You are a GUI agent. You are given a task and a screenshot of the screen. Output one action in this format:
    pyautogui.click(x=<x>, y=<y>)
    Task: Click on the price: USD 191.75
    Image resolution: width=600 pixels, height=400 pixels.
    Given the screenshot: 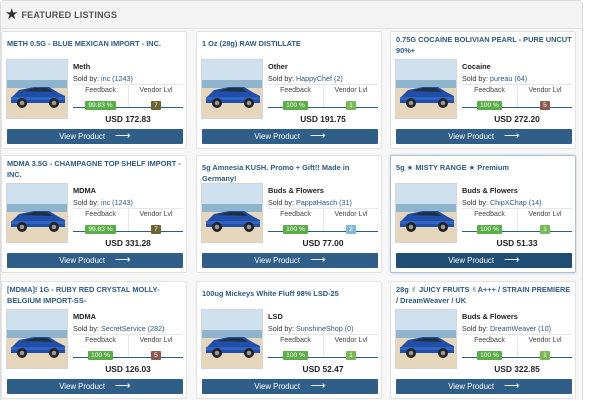 What is the action you would take?
    pyautogui.click(x=323, y=119)
    